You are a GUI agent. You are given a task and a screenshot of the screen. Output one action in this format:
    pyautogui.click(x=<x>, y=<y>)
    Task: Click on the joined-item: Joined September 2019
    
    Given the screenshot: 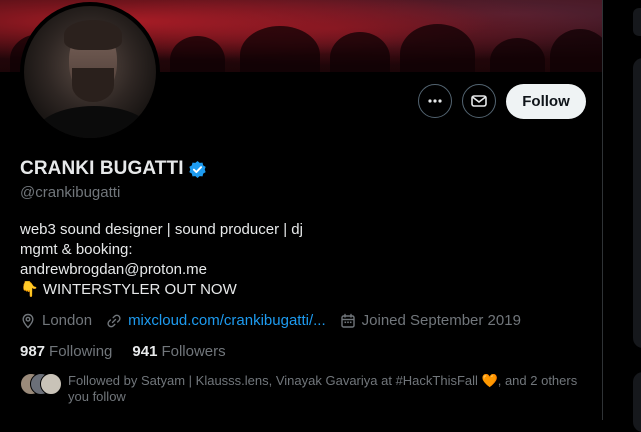 What is the action you would take?
    pyautogui.click(x=430, y=320)
    